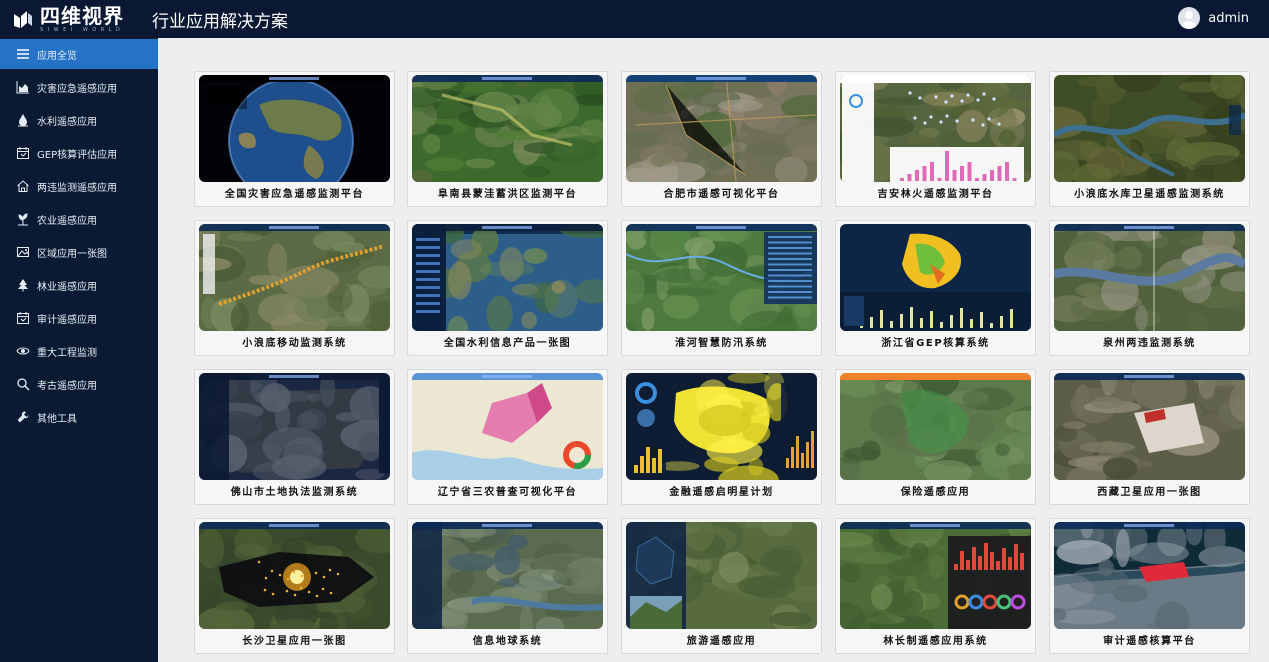  What do you see at coordinates (507, 639) in the screenshot?
I see `app-card-title: 信息地球系统` at bounding box center [507, 639].